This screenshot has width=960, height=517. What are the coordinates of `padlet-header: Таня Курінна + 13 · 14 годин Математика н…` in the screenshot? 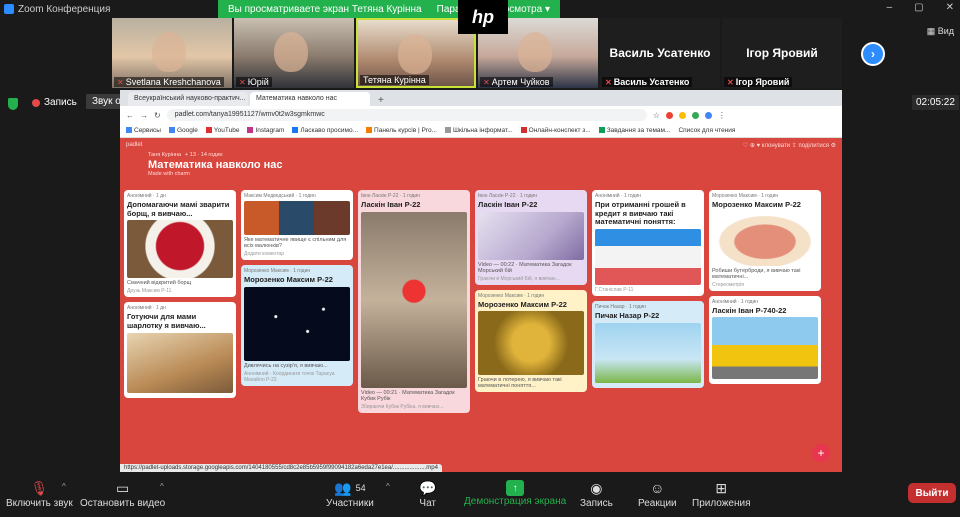 It's located at (481, 164).